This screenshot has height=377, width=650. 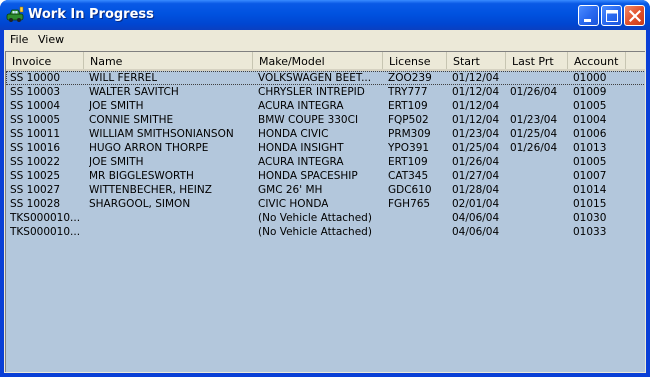 I want to click on cell-account: 01000, so click(x=590, y=78).